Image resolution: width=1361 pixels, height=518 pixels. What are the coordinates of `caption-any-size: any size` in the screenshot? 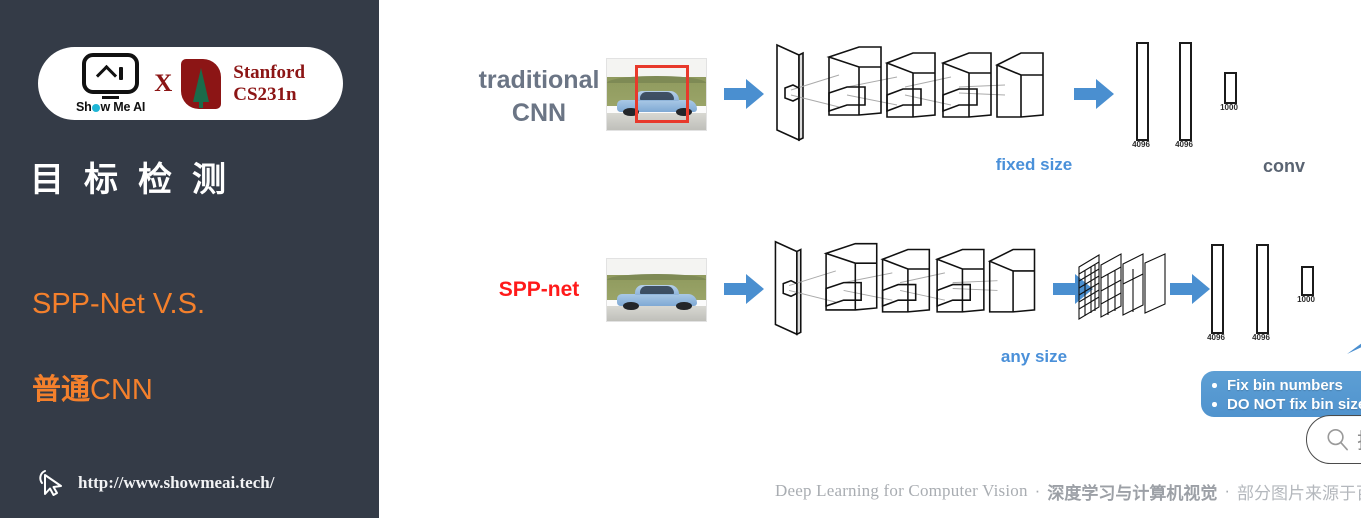 It's located at (1034, 356).